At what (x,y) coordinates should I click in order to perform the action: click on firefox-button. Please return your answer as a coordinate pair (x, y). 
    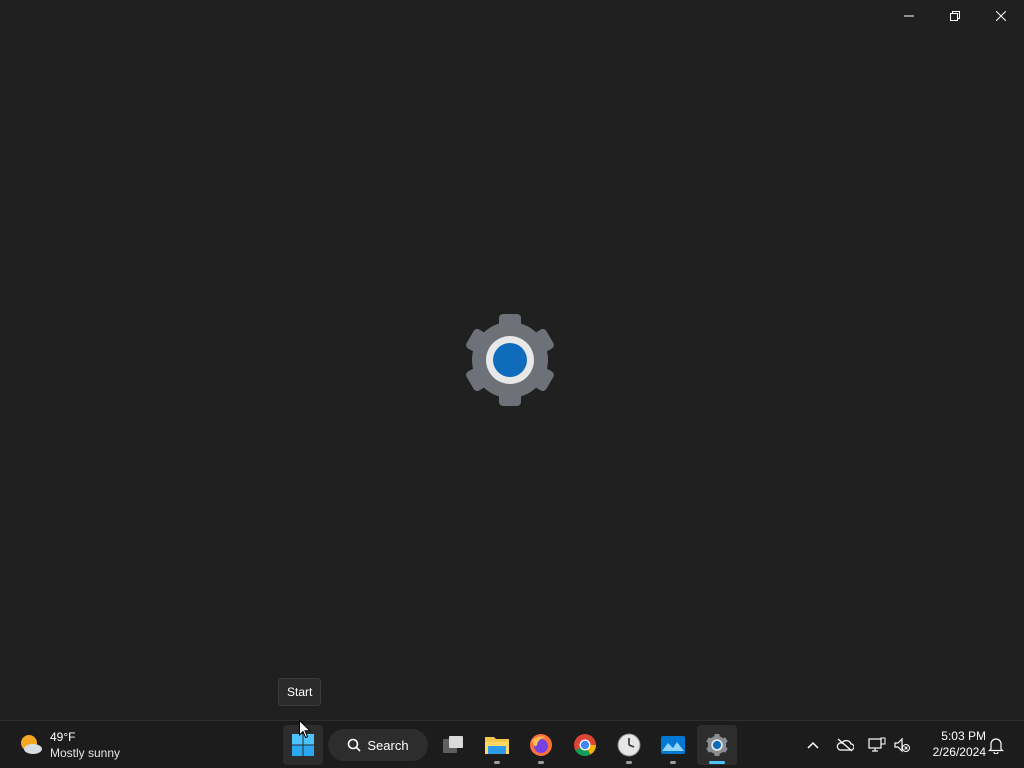
    Looking at the image, I should click on (541, 745).